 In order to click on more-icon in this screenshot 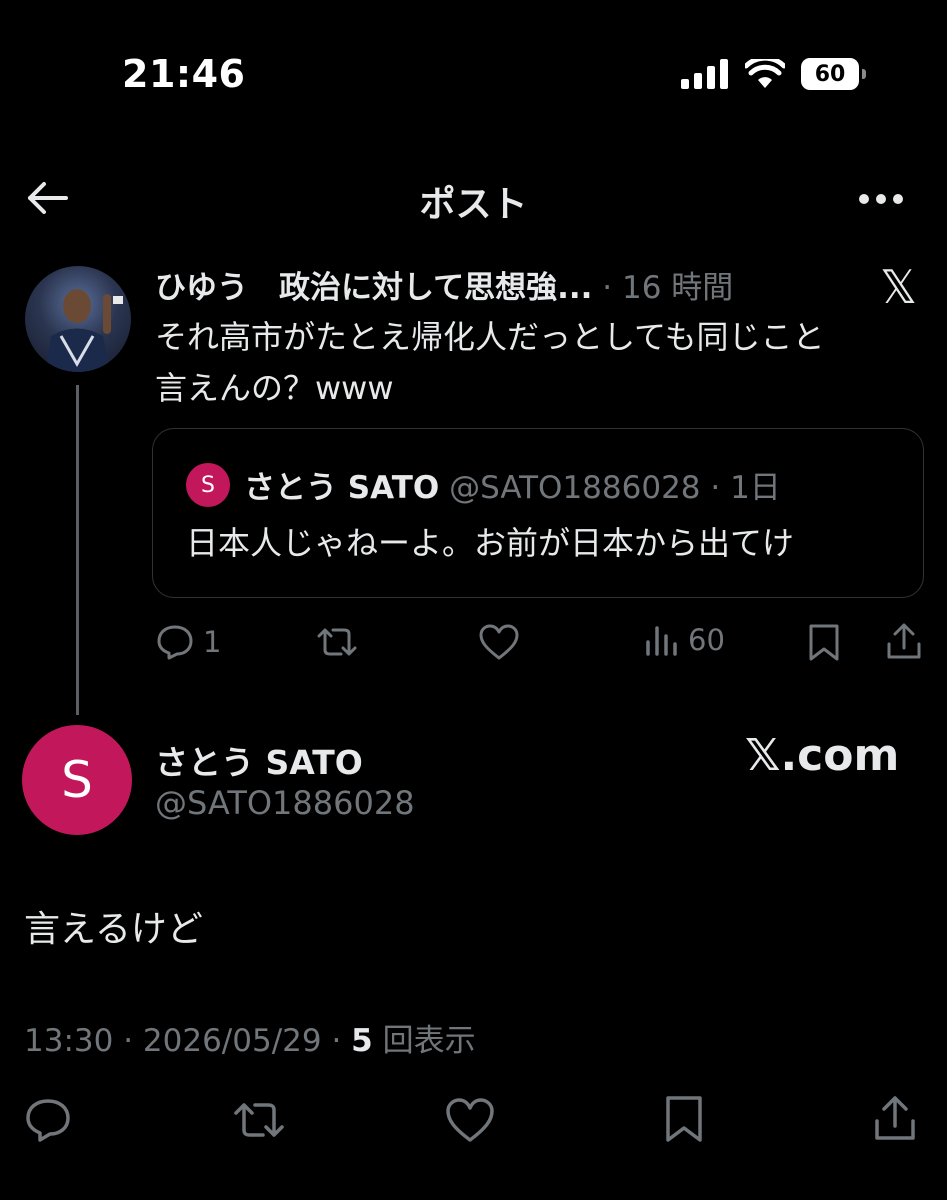, I will do `click(881, 199)`.